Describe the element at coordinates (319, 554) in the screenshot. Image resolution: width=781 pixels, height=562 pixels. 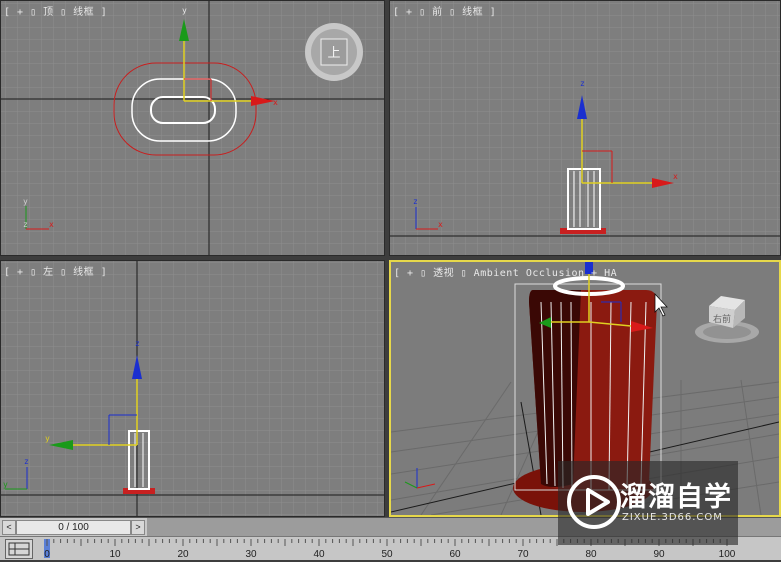
I see `ruler-tick-label: 40` at that location.